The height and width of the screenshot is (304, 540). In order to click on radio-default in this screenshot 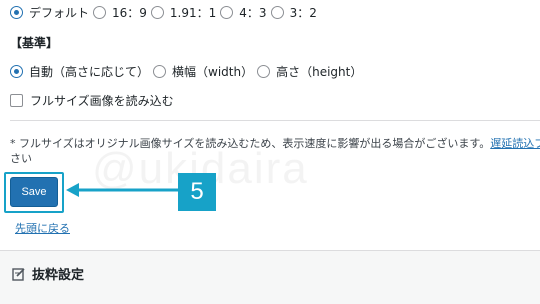, I will do `click(16, 12)`.